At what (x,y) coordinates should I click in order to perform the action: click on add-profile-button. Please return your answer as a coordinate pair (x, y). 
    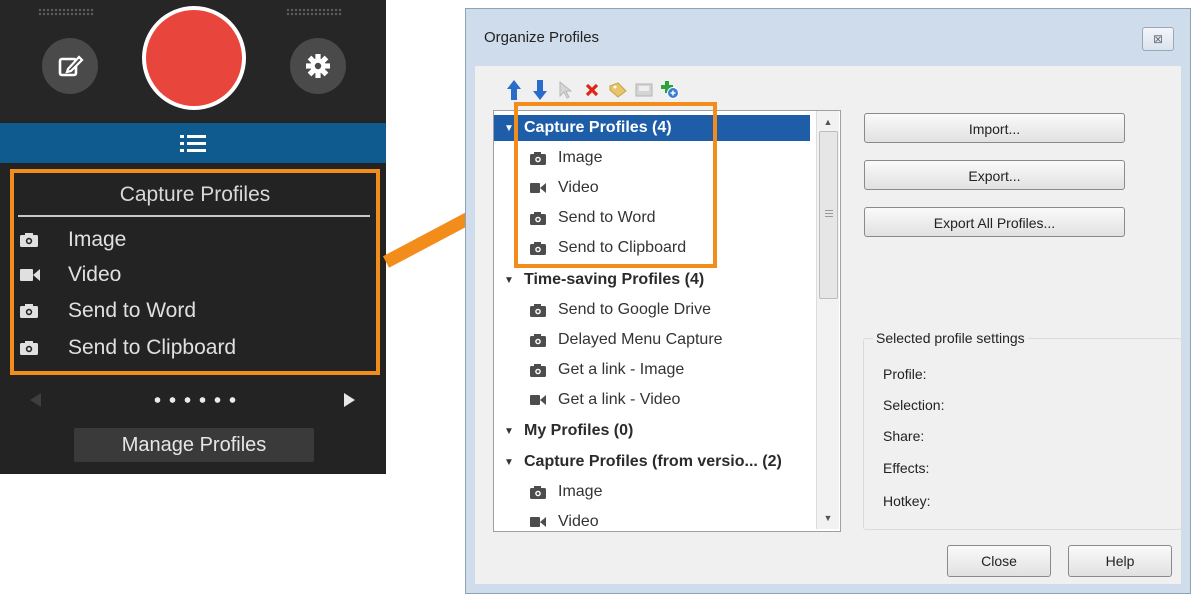
    Looking at the image, I should click on (670, 90).